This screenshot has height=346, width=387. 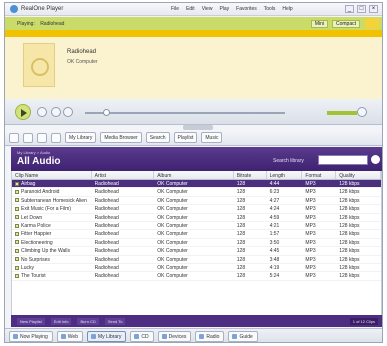 What do you see at coordinates (157, 137) in the screenshot?
I see `tab-search: Search` at bounding box center [157, 137].